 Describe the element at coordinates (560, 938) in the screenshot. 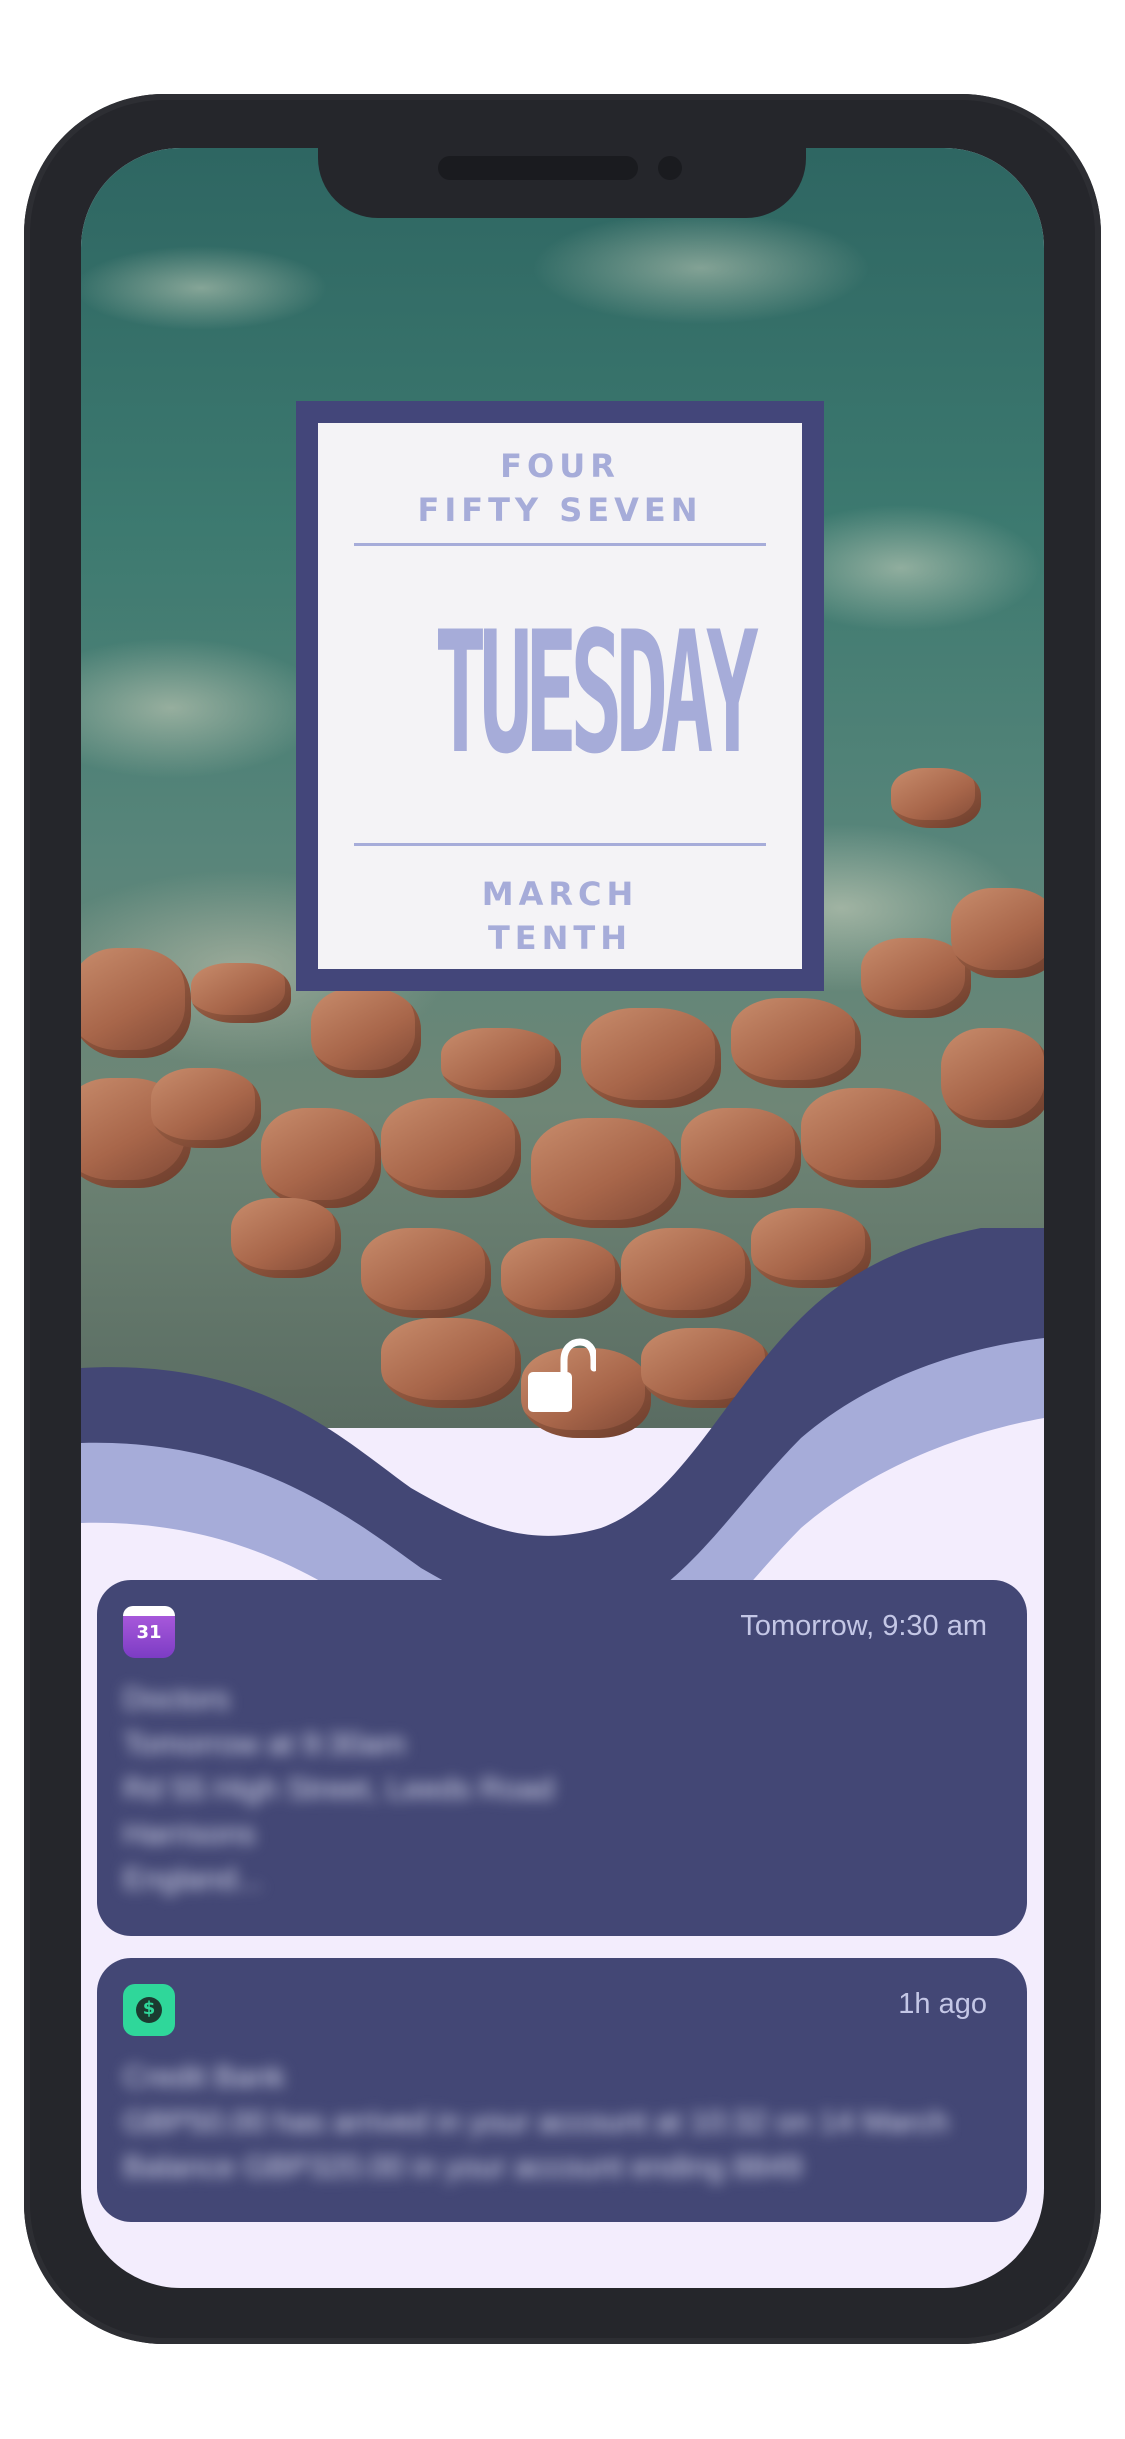

I see `date-day: TENTH` at that location.